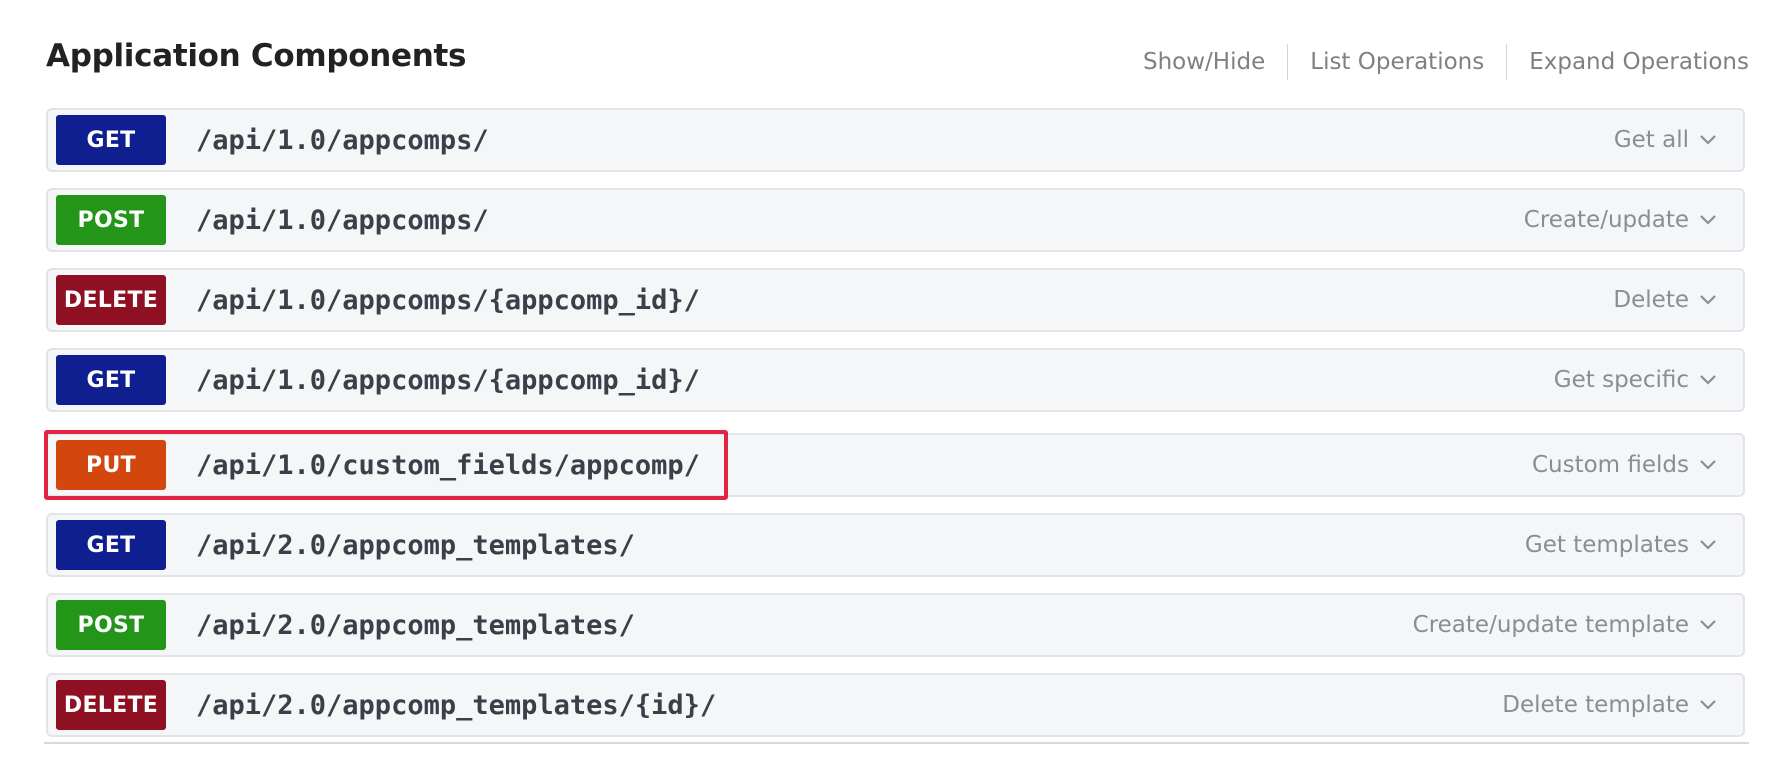 The width and height of the screenshot is (1781, 778). What do you see at coordinates (448, 465) in the screenshot?
I see `operation-path: /api/1.0/custom_fields/appcomp/` at bounding box center [448, 465].